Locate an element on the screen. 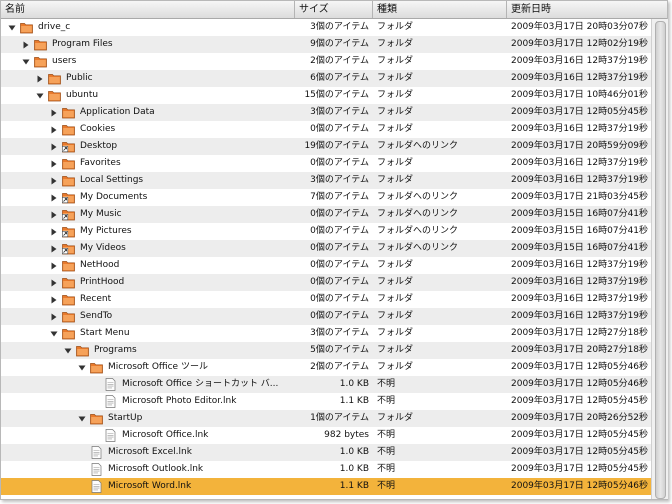 The width and height of the screenshot is (672, 504). tree-row-label: NetHood is located at coordinates (100, 265).